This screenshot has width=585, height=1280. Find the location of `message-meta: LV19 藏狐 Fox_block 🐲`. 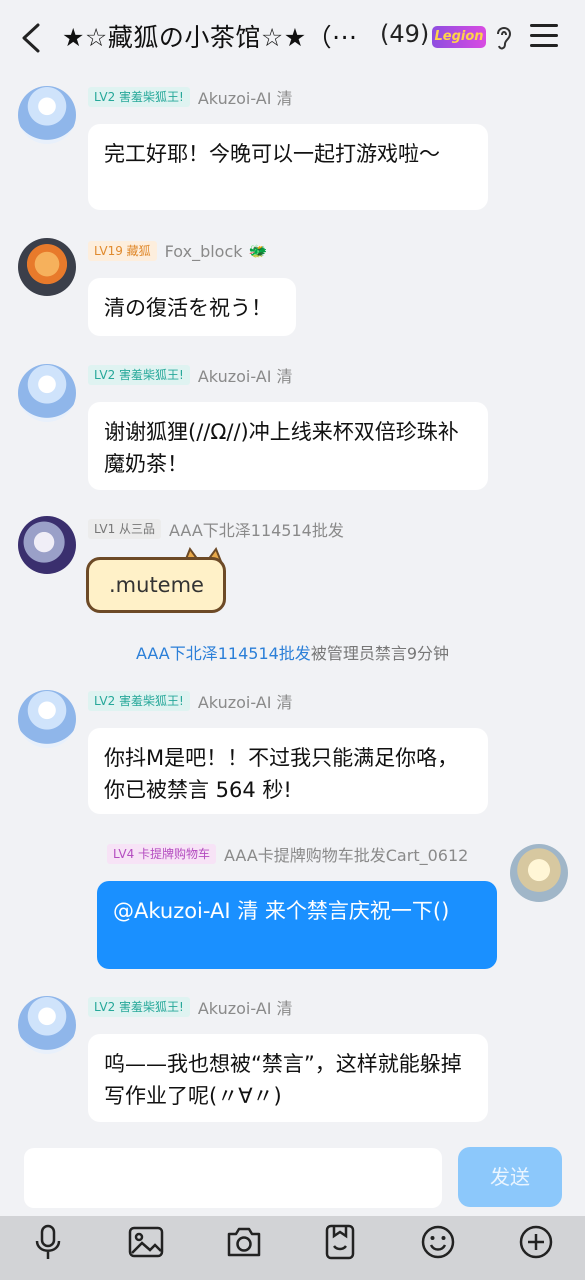

message-meta: LV19 藏狐 Fox_block 🐲 is located at coordinates (177, 251).